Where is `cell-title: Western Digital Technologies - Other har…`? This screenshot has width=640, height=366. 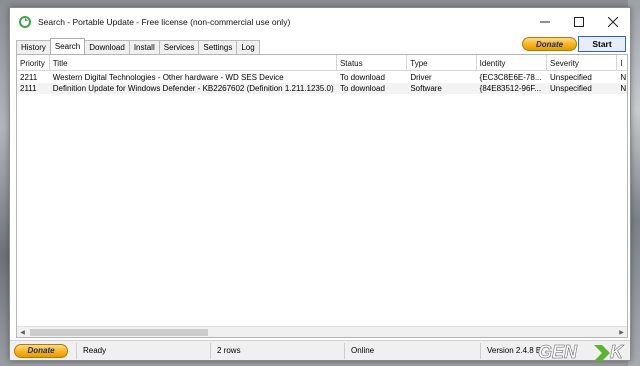
cell-title: Western Digital Technologies - Other har… is located at coordinates (168, 77).